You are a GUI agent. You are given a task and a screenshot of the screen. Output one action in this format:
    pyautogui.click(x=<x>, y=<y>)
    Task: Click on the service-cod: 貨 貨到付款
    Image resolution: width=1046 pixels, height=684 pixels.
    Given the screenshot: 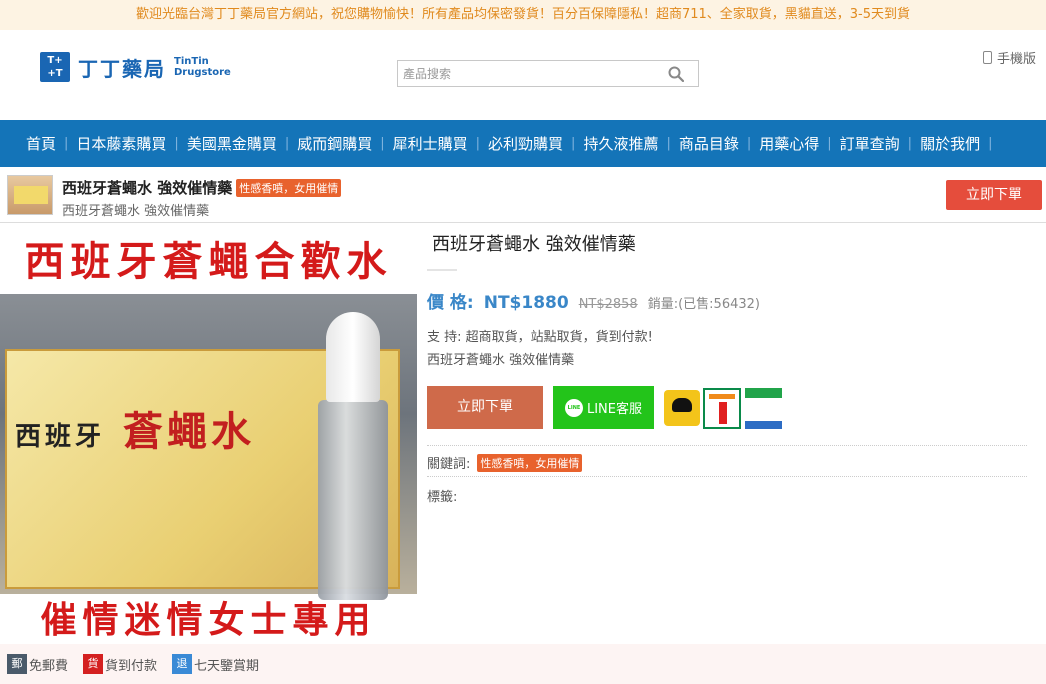 What is the action you would take?
    pyautogui.click(x=120, y=664)
    